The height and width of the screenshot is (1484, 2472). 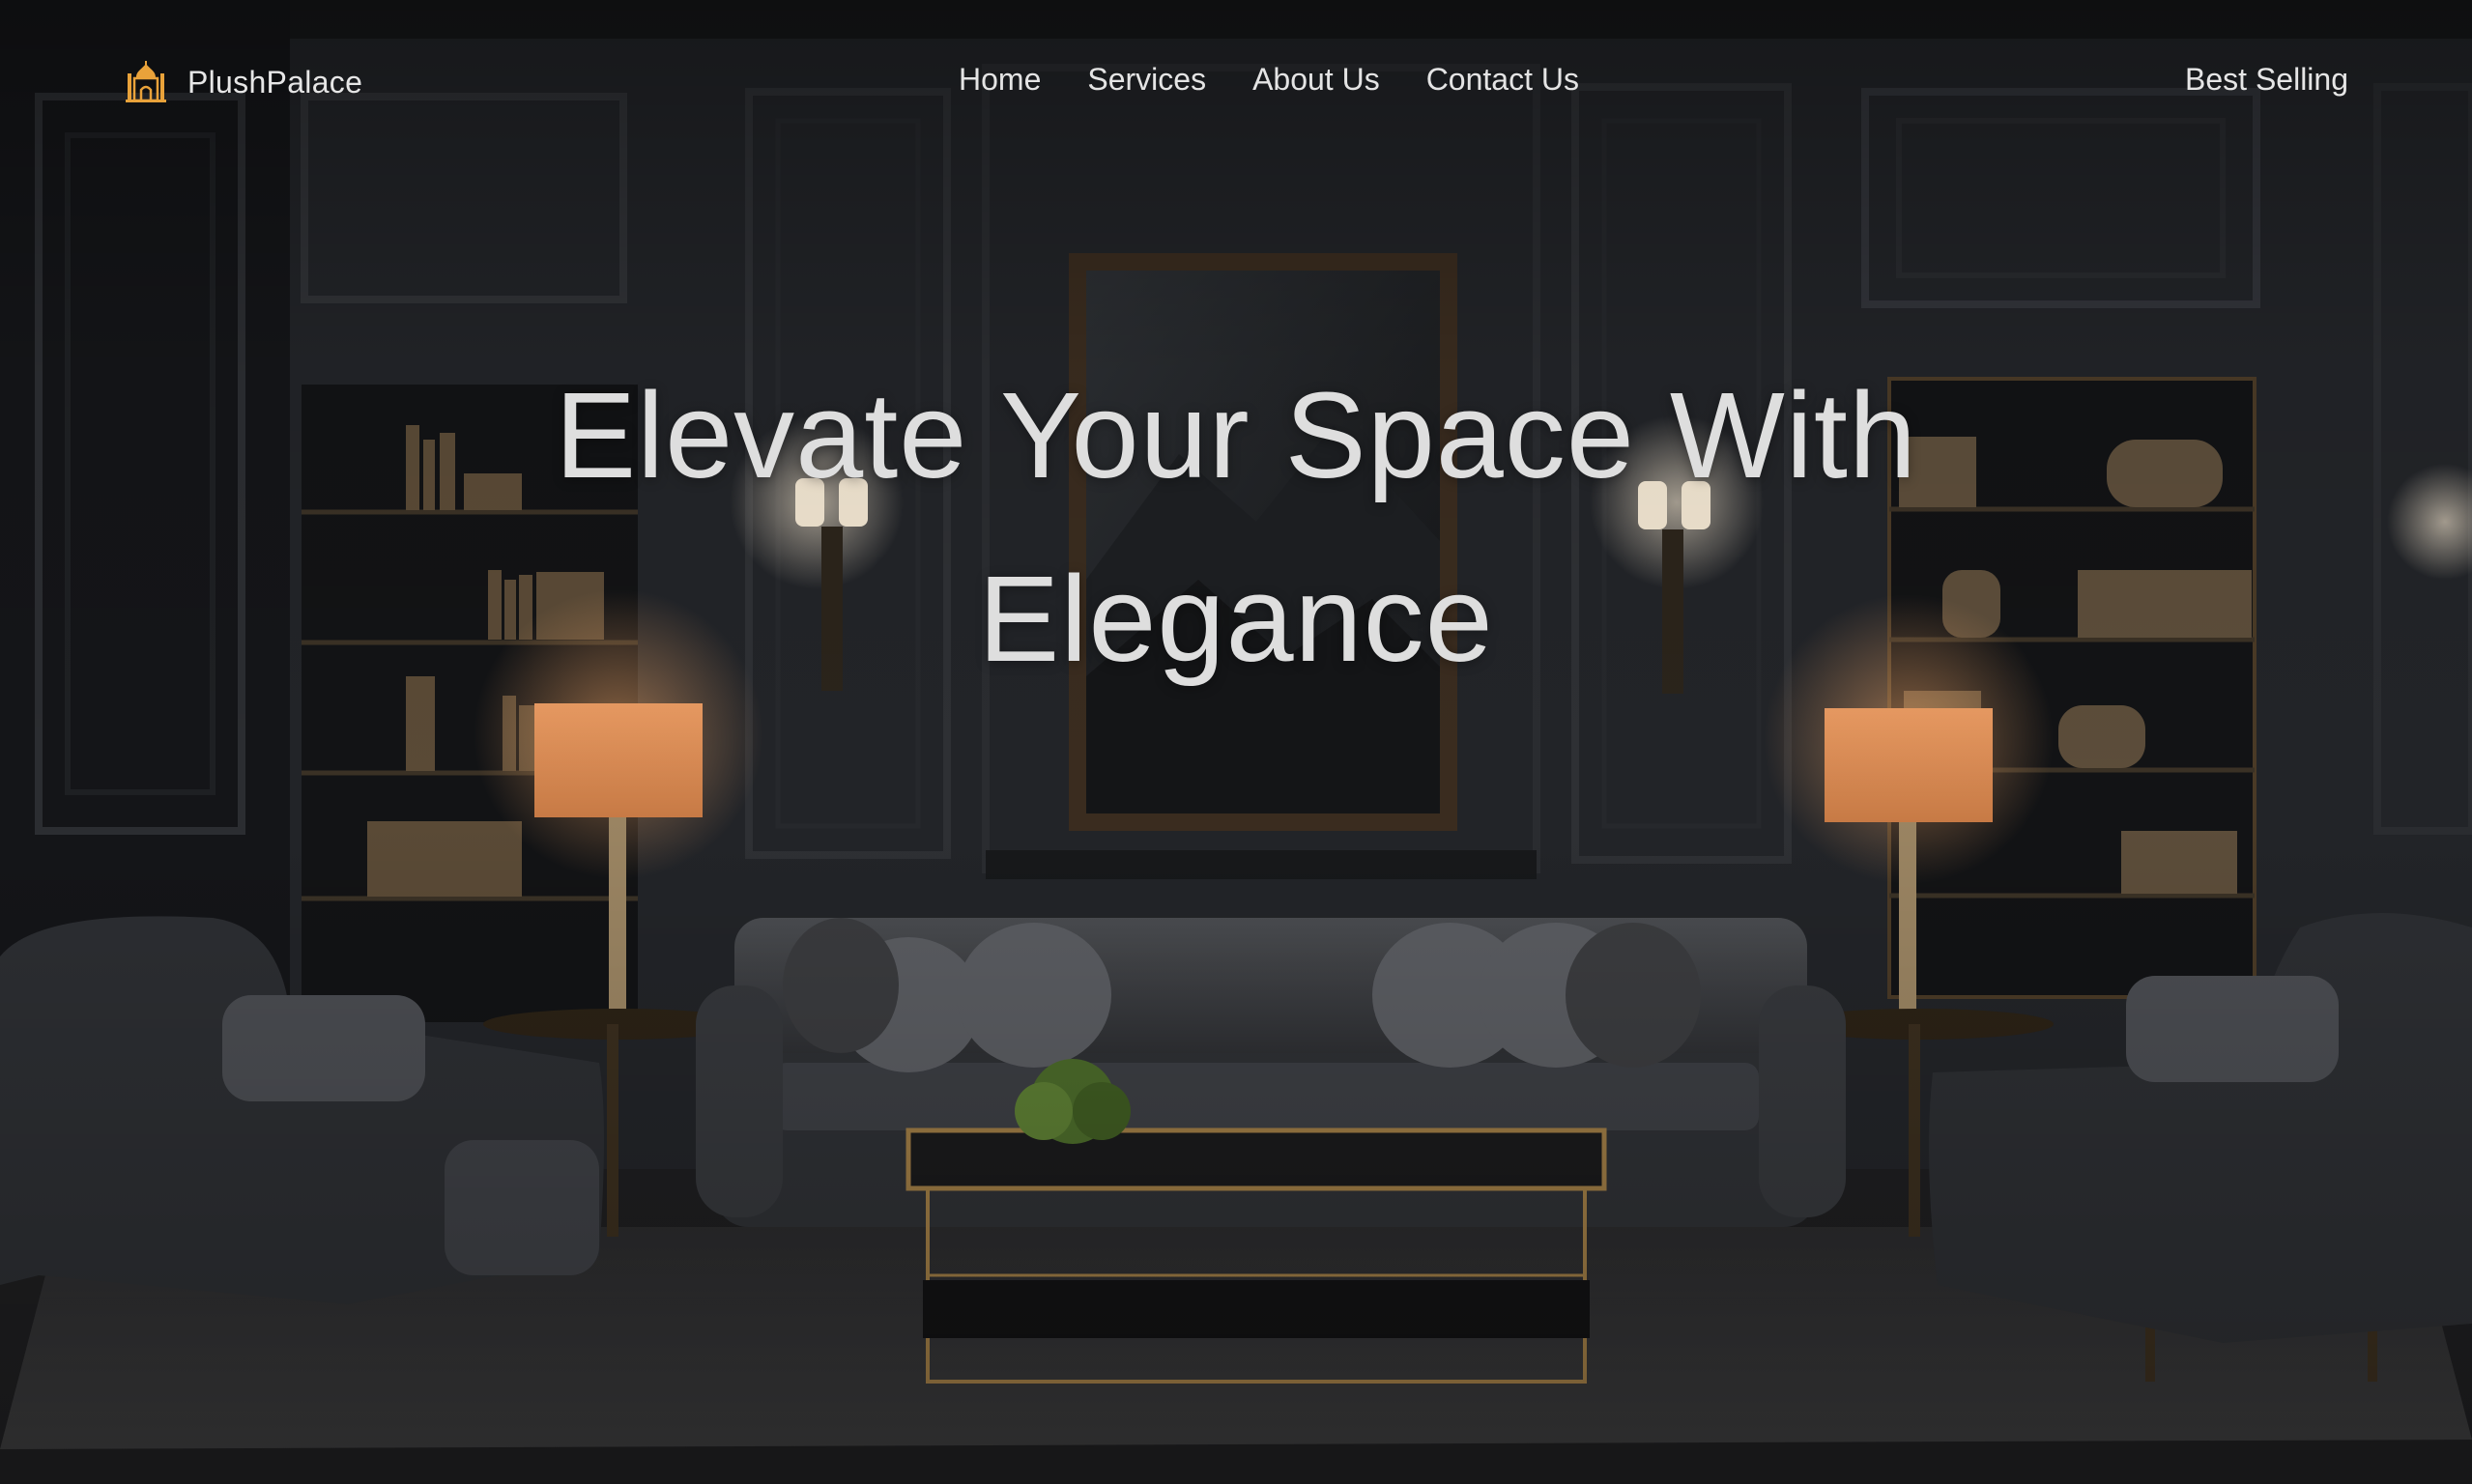 I want to click on best-selling-link: Best Selling, so click(x=2266, y=80).